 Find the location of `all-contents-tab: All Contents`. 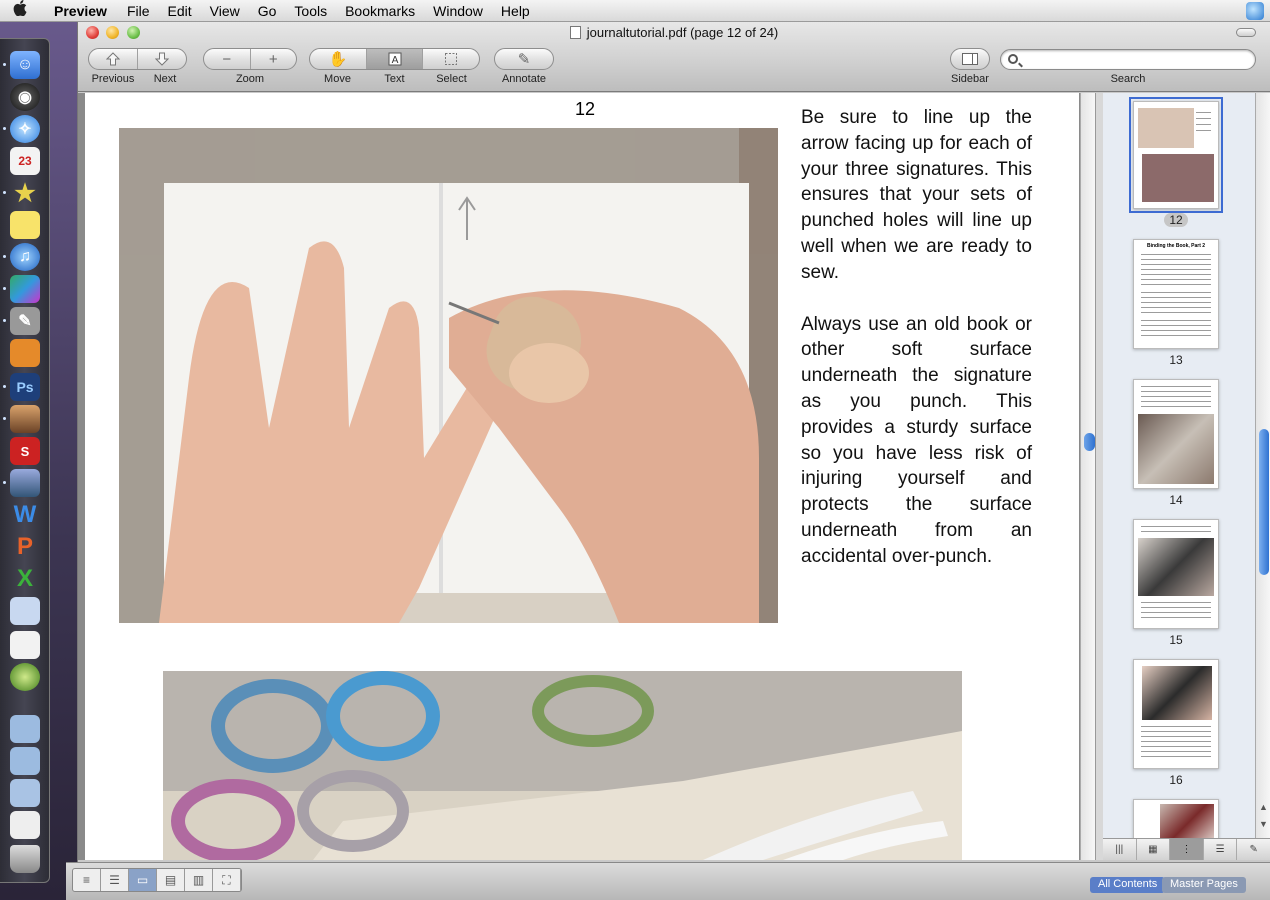

all-contents-tab: All Contents is located at coordinates (1128, 885).